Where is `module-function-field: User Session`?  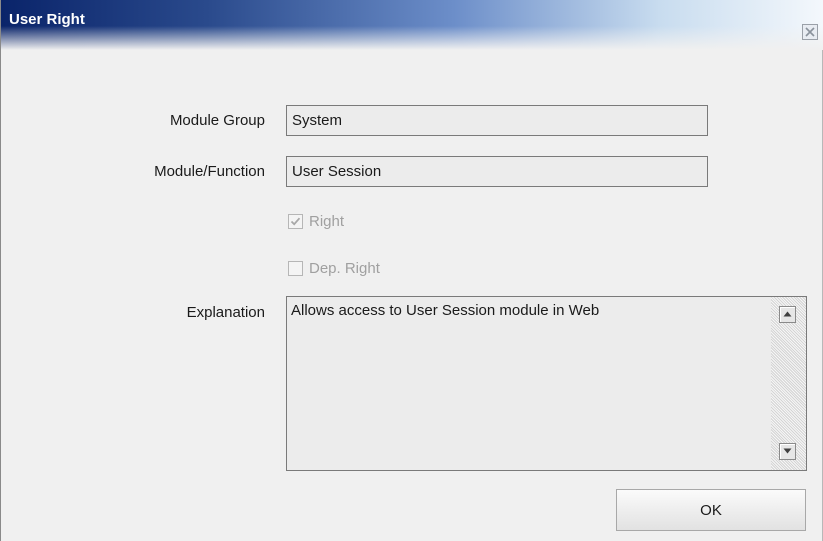 module-function-field: User Session is located at coordinates (497, 171).